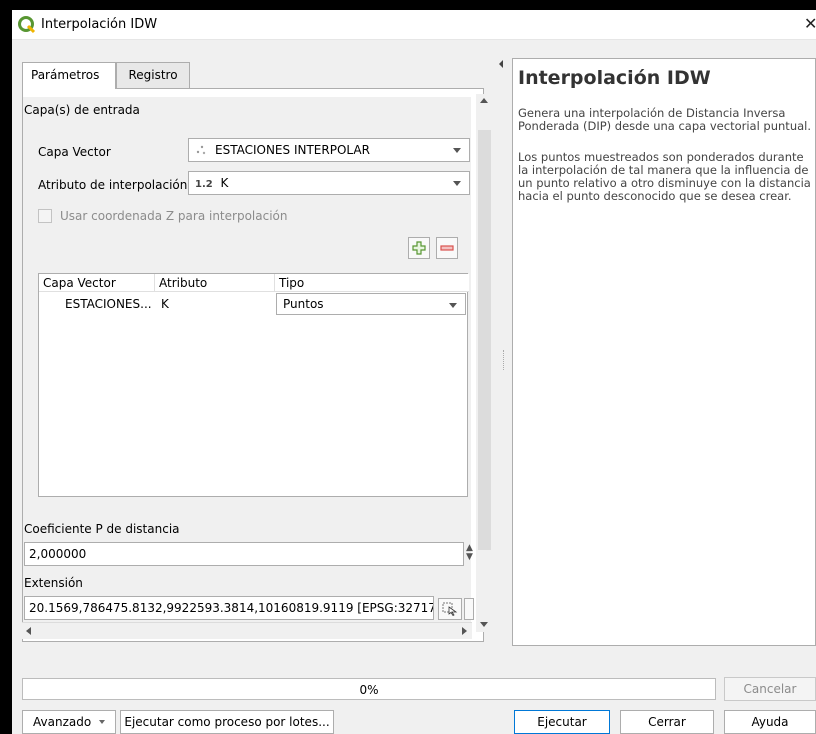  I want to click on advanced-label: Avanzado, so click(62, 722).